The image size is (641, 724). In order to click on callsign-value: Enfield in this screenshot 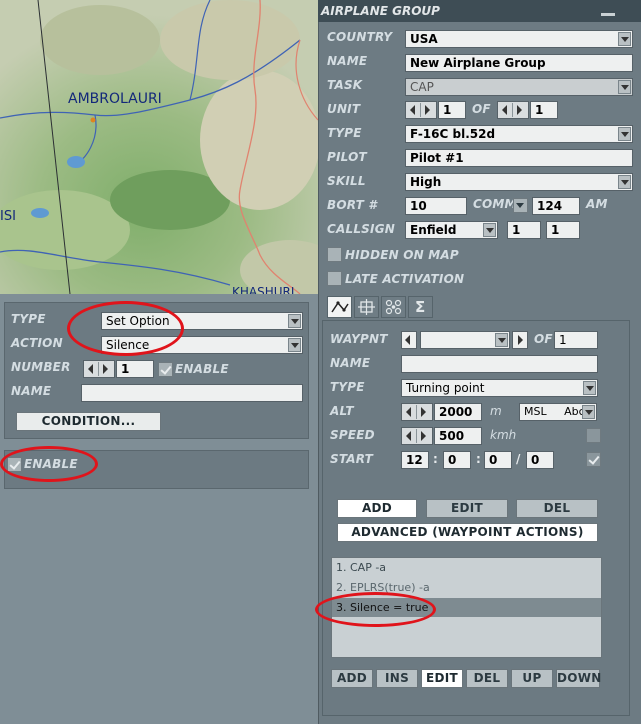, I will do `click(433, 230)`.